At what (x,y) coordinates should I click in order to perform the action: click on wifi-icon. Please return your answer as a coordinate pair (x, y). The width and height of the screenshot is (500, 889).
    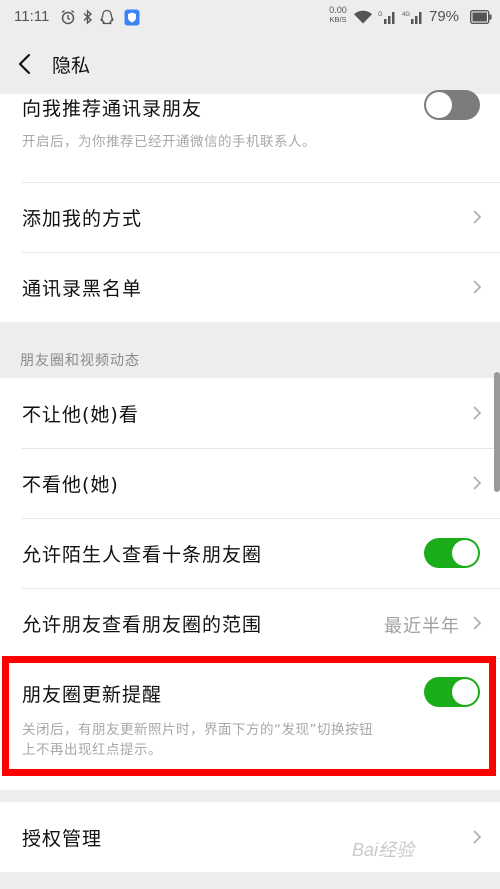
    Looking at the image, I should click on (363, 17).